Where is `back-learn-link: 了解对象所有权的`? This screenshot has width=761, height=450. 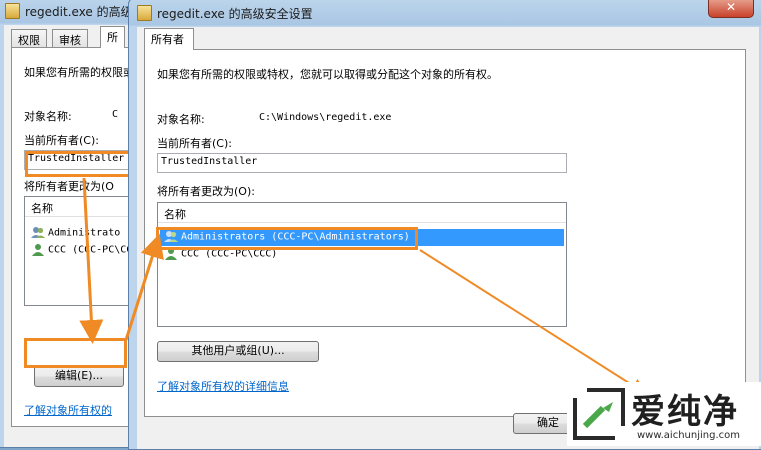
back-learn-link: 了解对象所有权的 is located at coordinates (68, 410).